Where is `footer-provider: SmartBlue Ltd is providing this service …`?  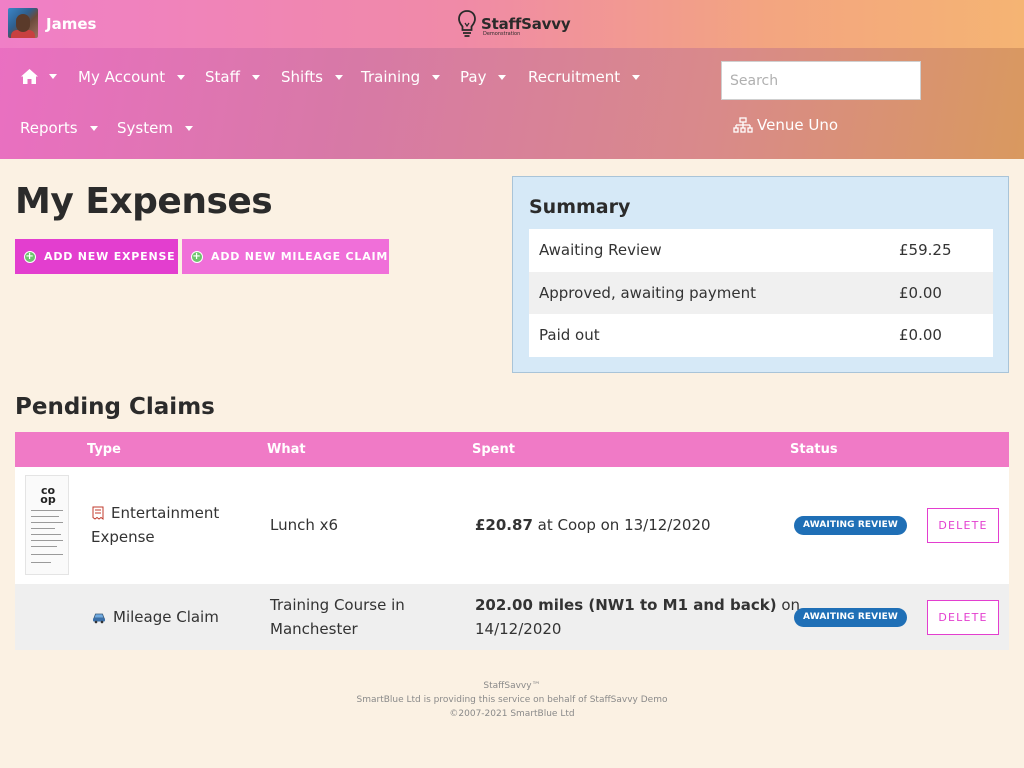
footer-provider: SmartBlue Ltd is providing this service … is located at coordinates (512, 700).